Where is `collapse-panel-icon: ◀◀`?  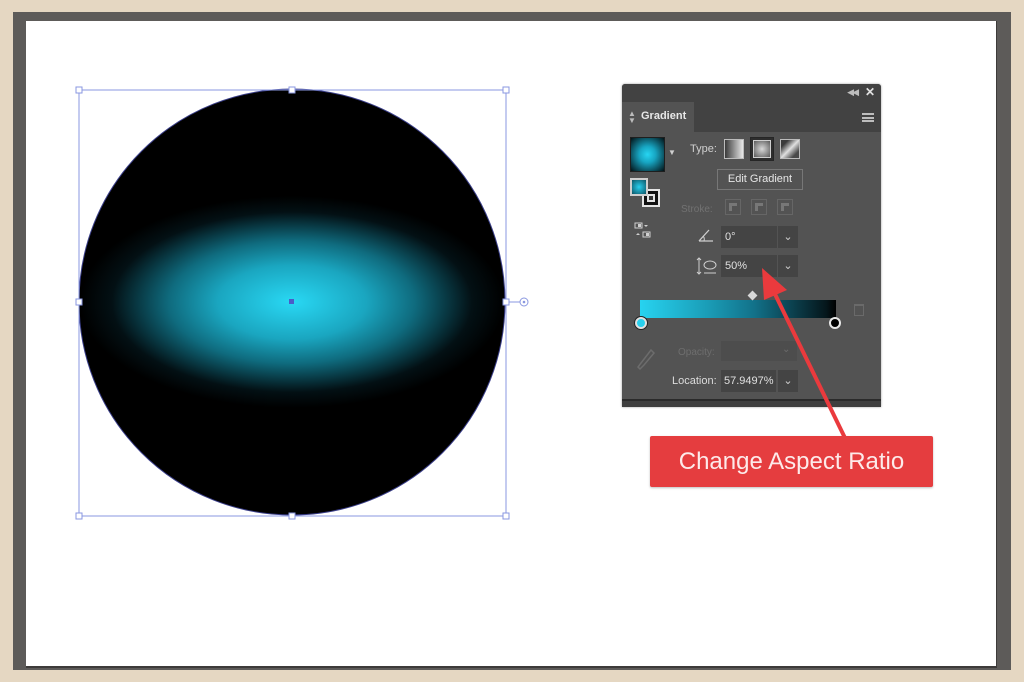
collapse-panel-icon: ◀◀ is located at coordinates (853, 92).